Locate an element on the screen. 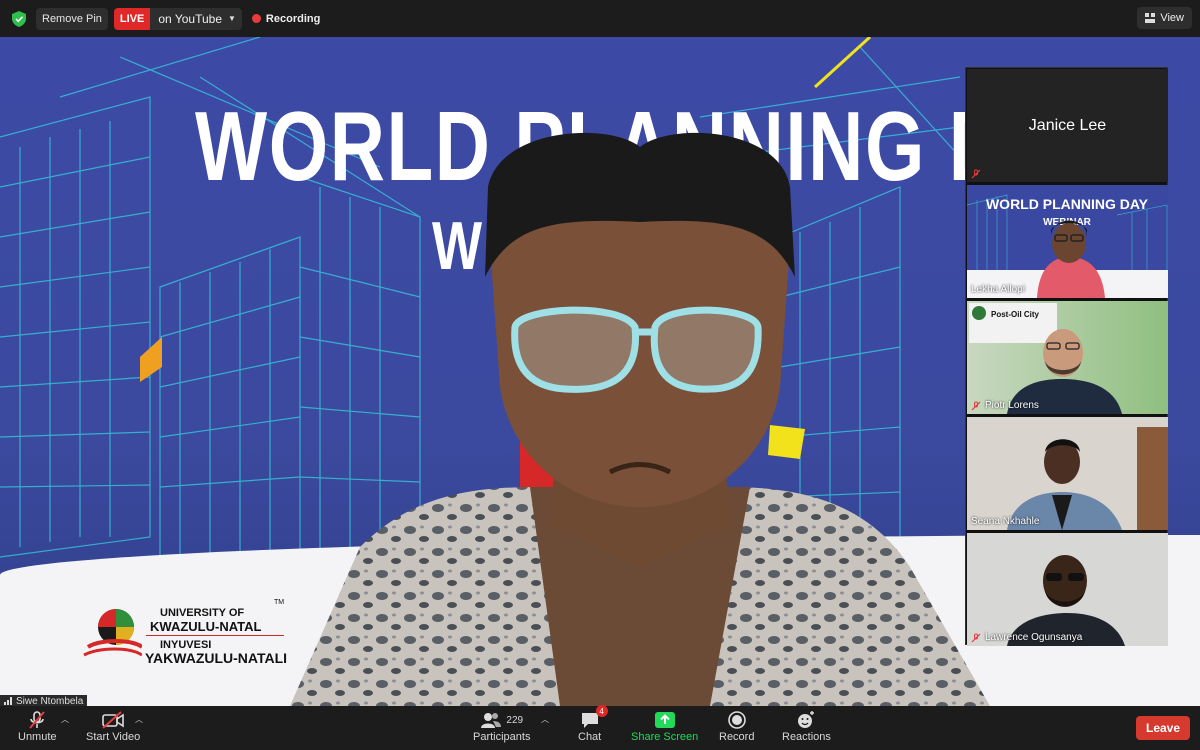  participant-tile-piotr-lorens: Post-Oil City Piotr Lorens is located at coordinates (1067, 357).